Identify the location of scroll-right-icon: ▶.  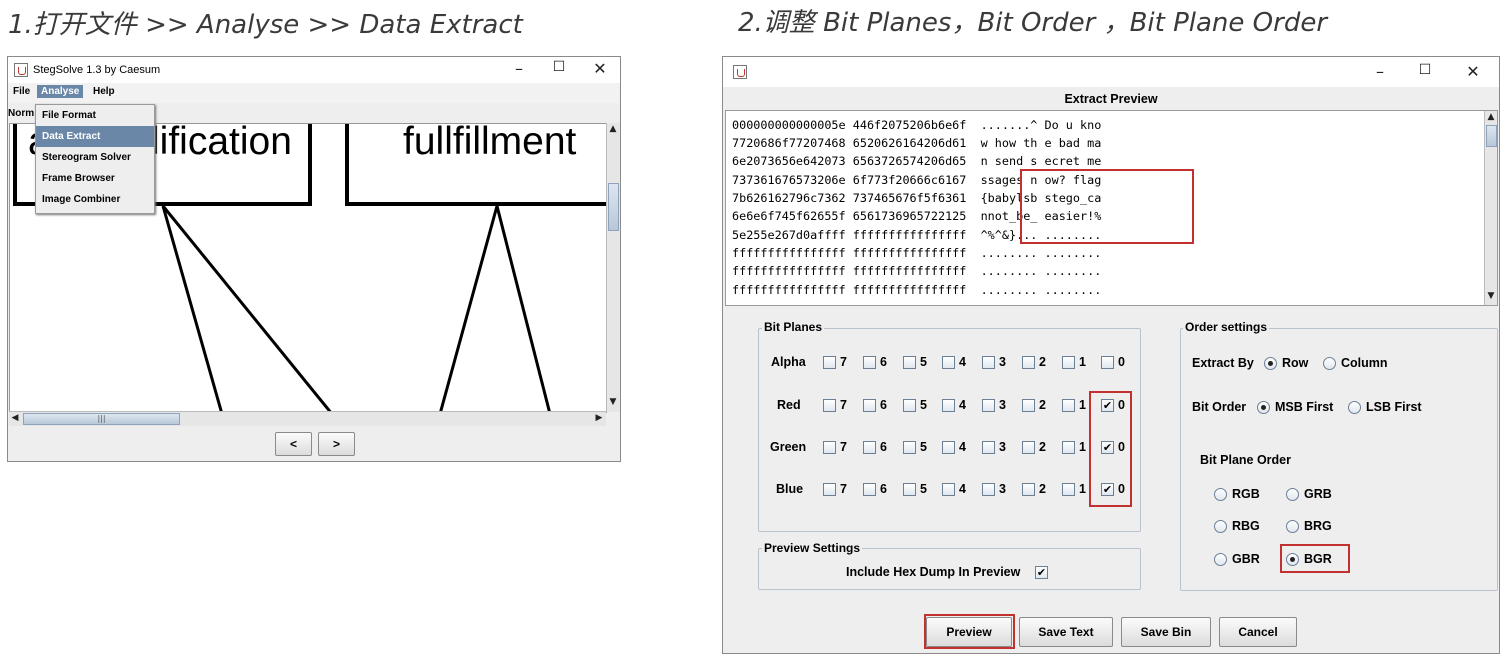
(599, 418).